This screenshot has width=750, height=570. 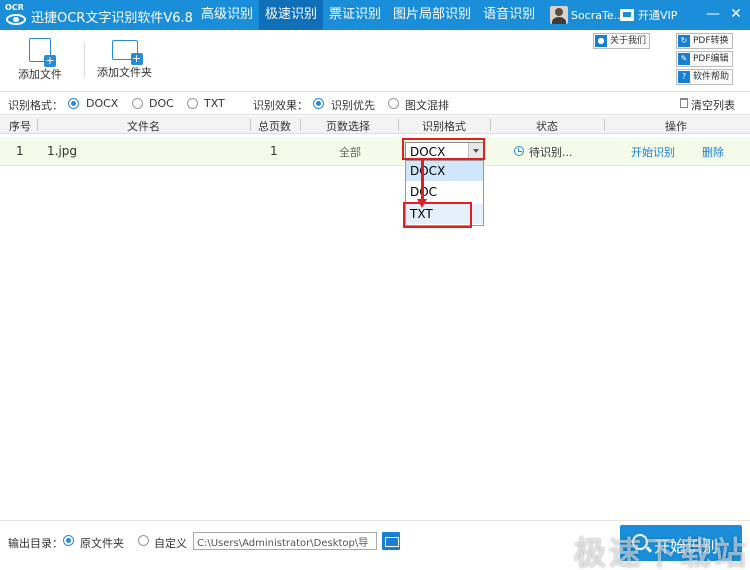 I want to click on clear-list-button: 清空列表, so click(x=713, y=105).